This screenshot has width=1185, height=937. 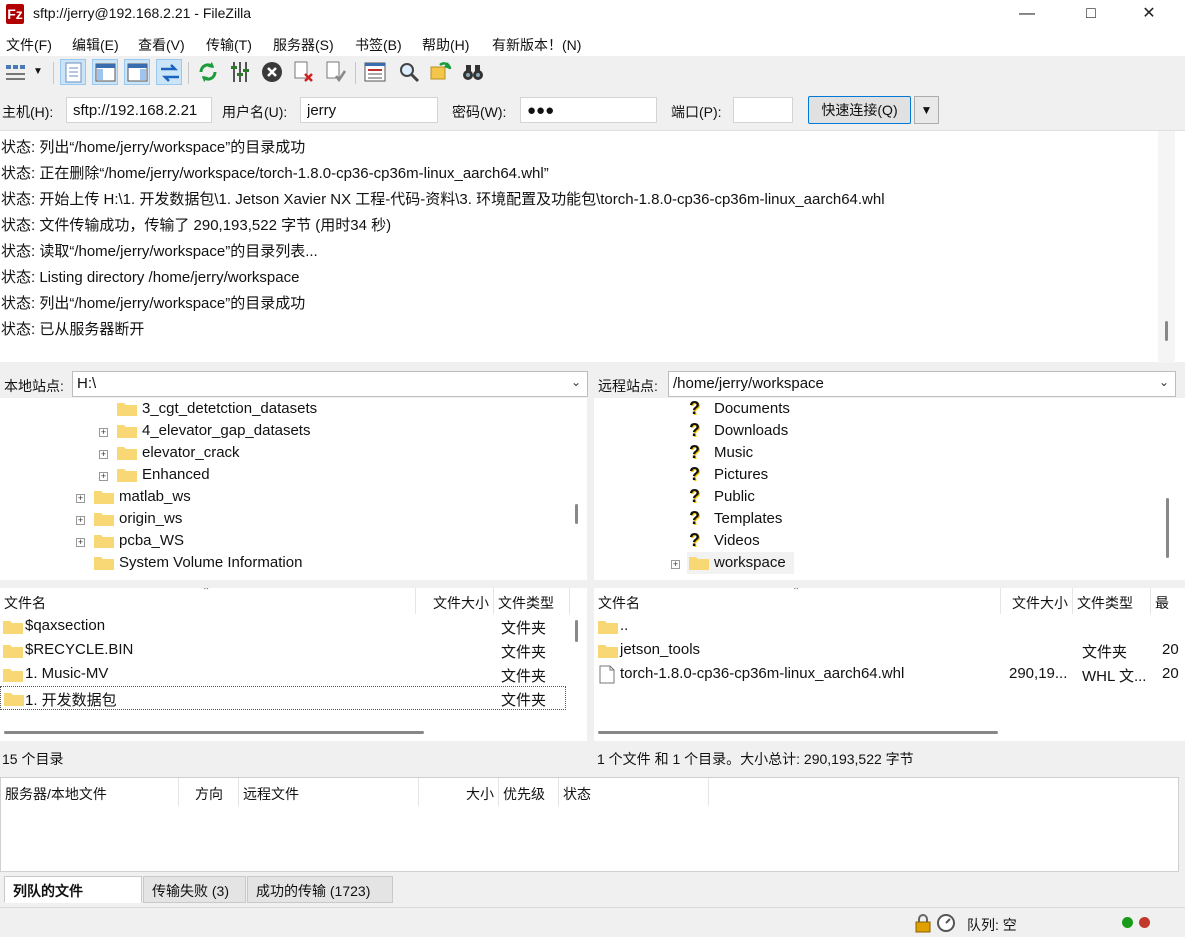 I want to click on toggle-transfer-queue-icon, so click(x=169, y=72).